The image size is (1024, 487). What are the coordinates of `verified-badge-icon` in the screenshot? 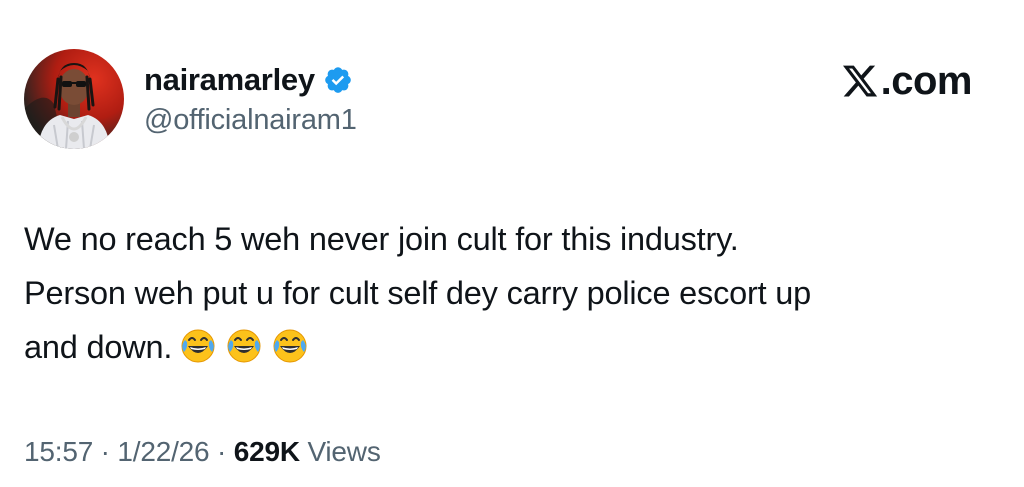 It's located at (338, 80).